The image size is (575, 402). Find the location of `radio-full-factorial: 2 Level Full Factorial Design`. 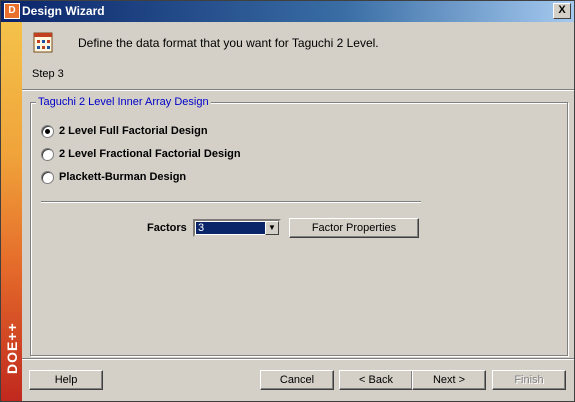

radio-full-factorial: 2 Level Full Factorial Design is located at coordinates (124, 131).